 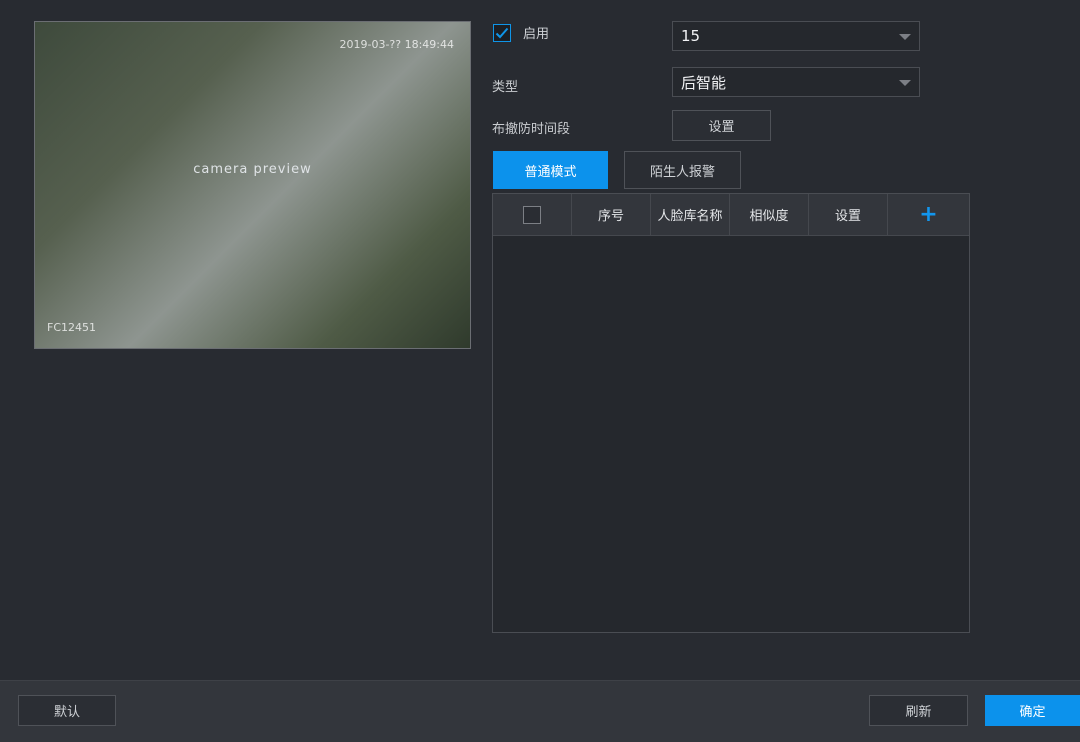 What do you see at coordinates (690, 214) in the screenshot?
I see `column-header-library-name: 人脸库名称` at bounding box center [690, 214].